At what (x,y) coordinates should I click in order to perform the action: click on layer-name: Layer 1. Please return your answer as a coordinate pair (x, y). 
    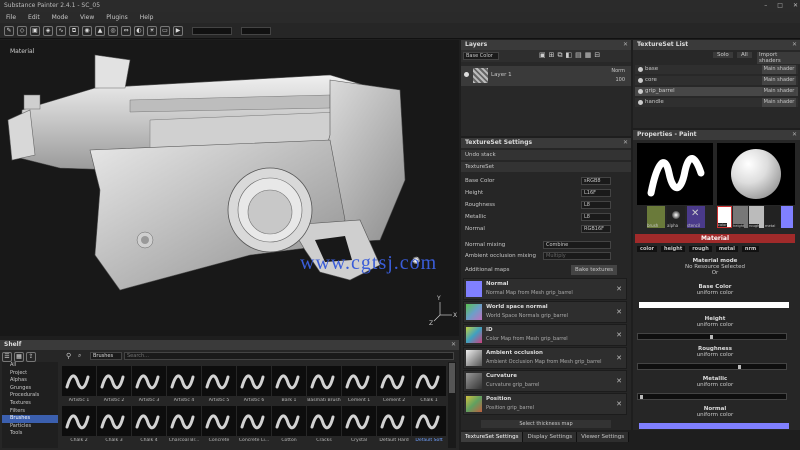
    Looking at the image, I should click on (501, 75).